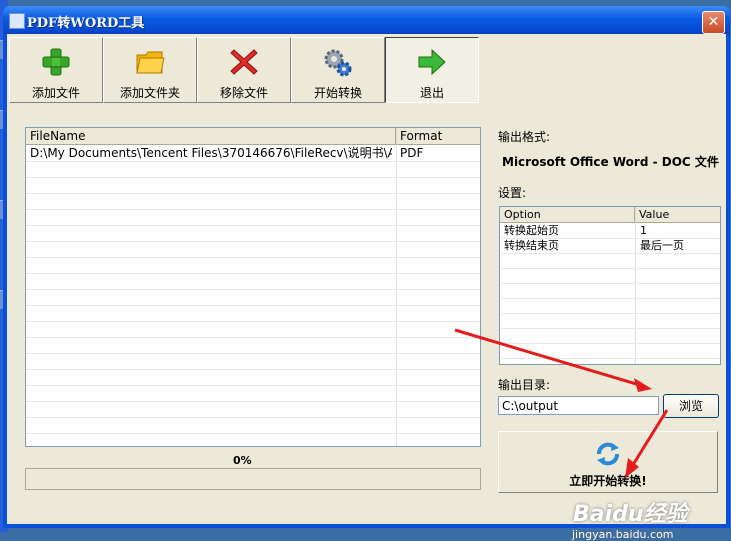 The image size is (731, 541). What do you see at coordinates (561, 403) in the screenshot?
I see `annotation-arrows` at bounding box center [561, 403].